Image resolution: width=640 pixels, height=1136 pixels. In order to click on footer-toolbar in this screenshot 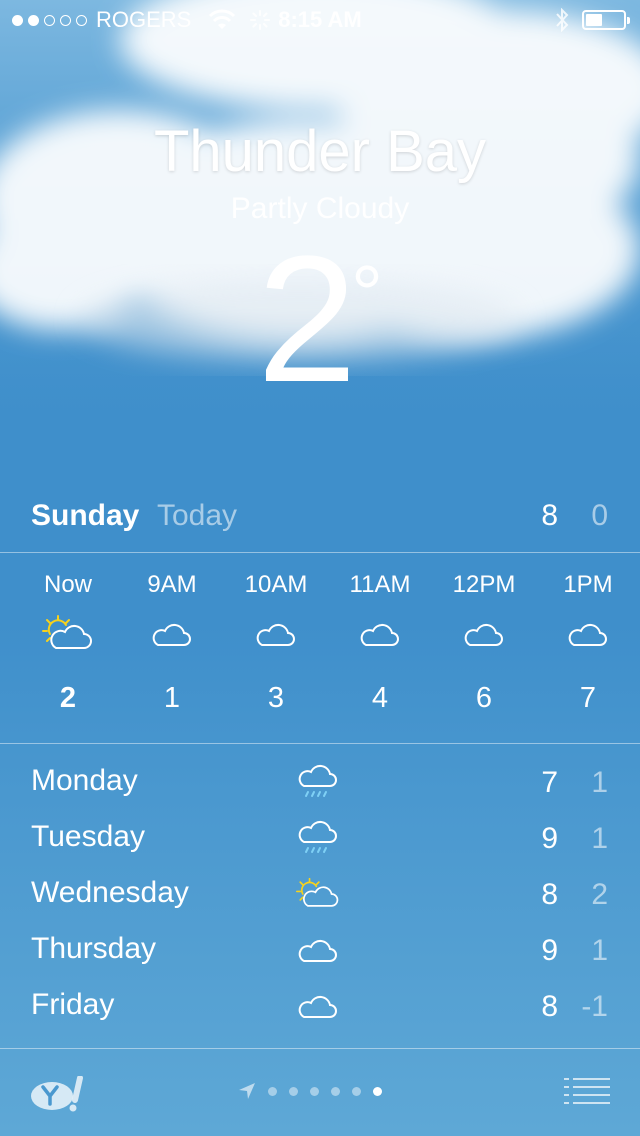, I will do `click(320, 1093)`.